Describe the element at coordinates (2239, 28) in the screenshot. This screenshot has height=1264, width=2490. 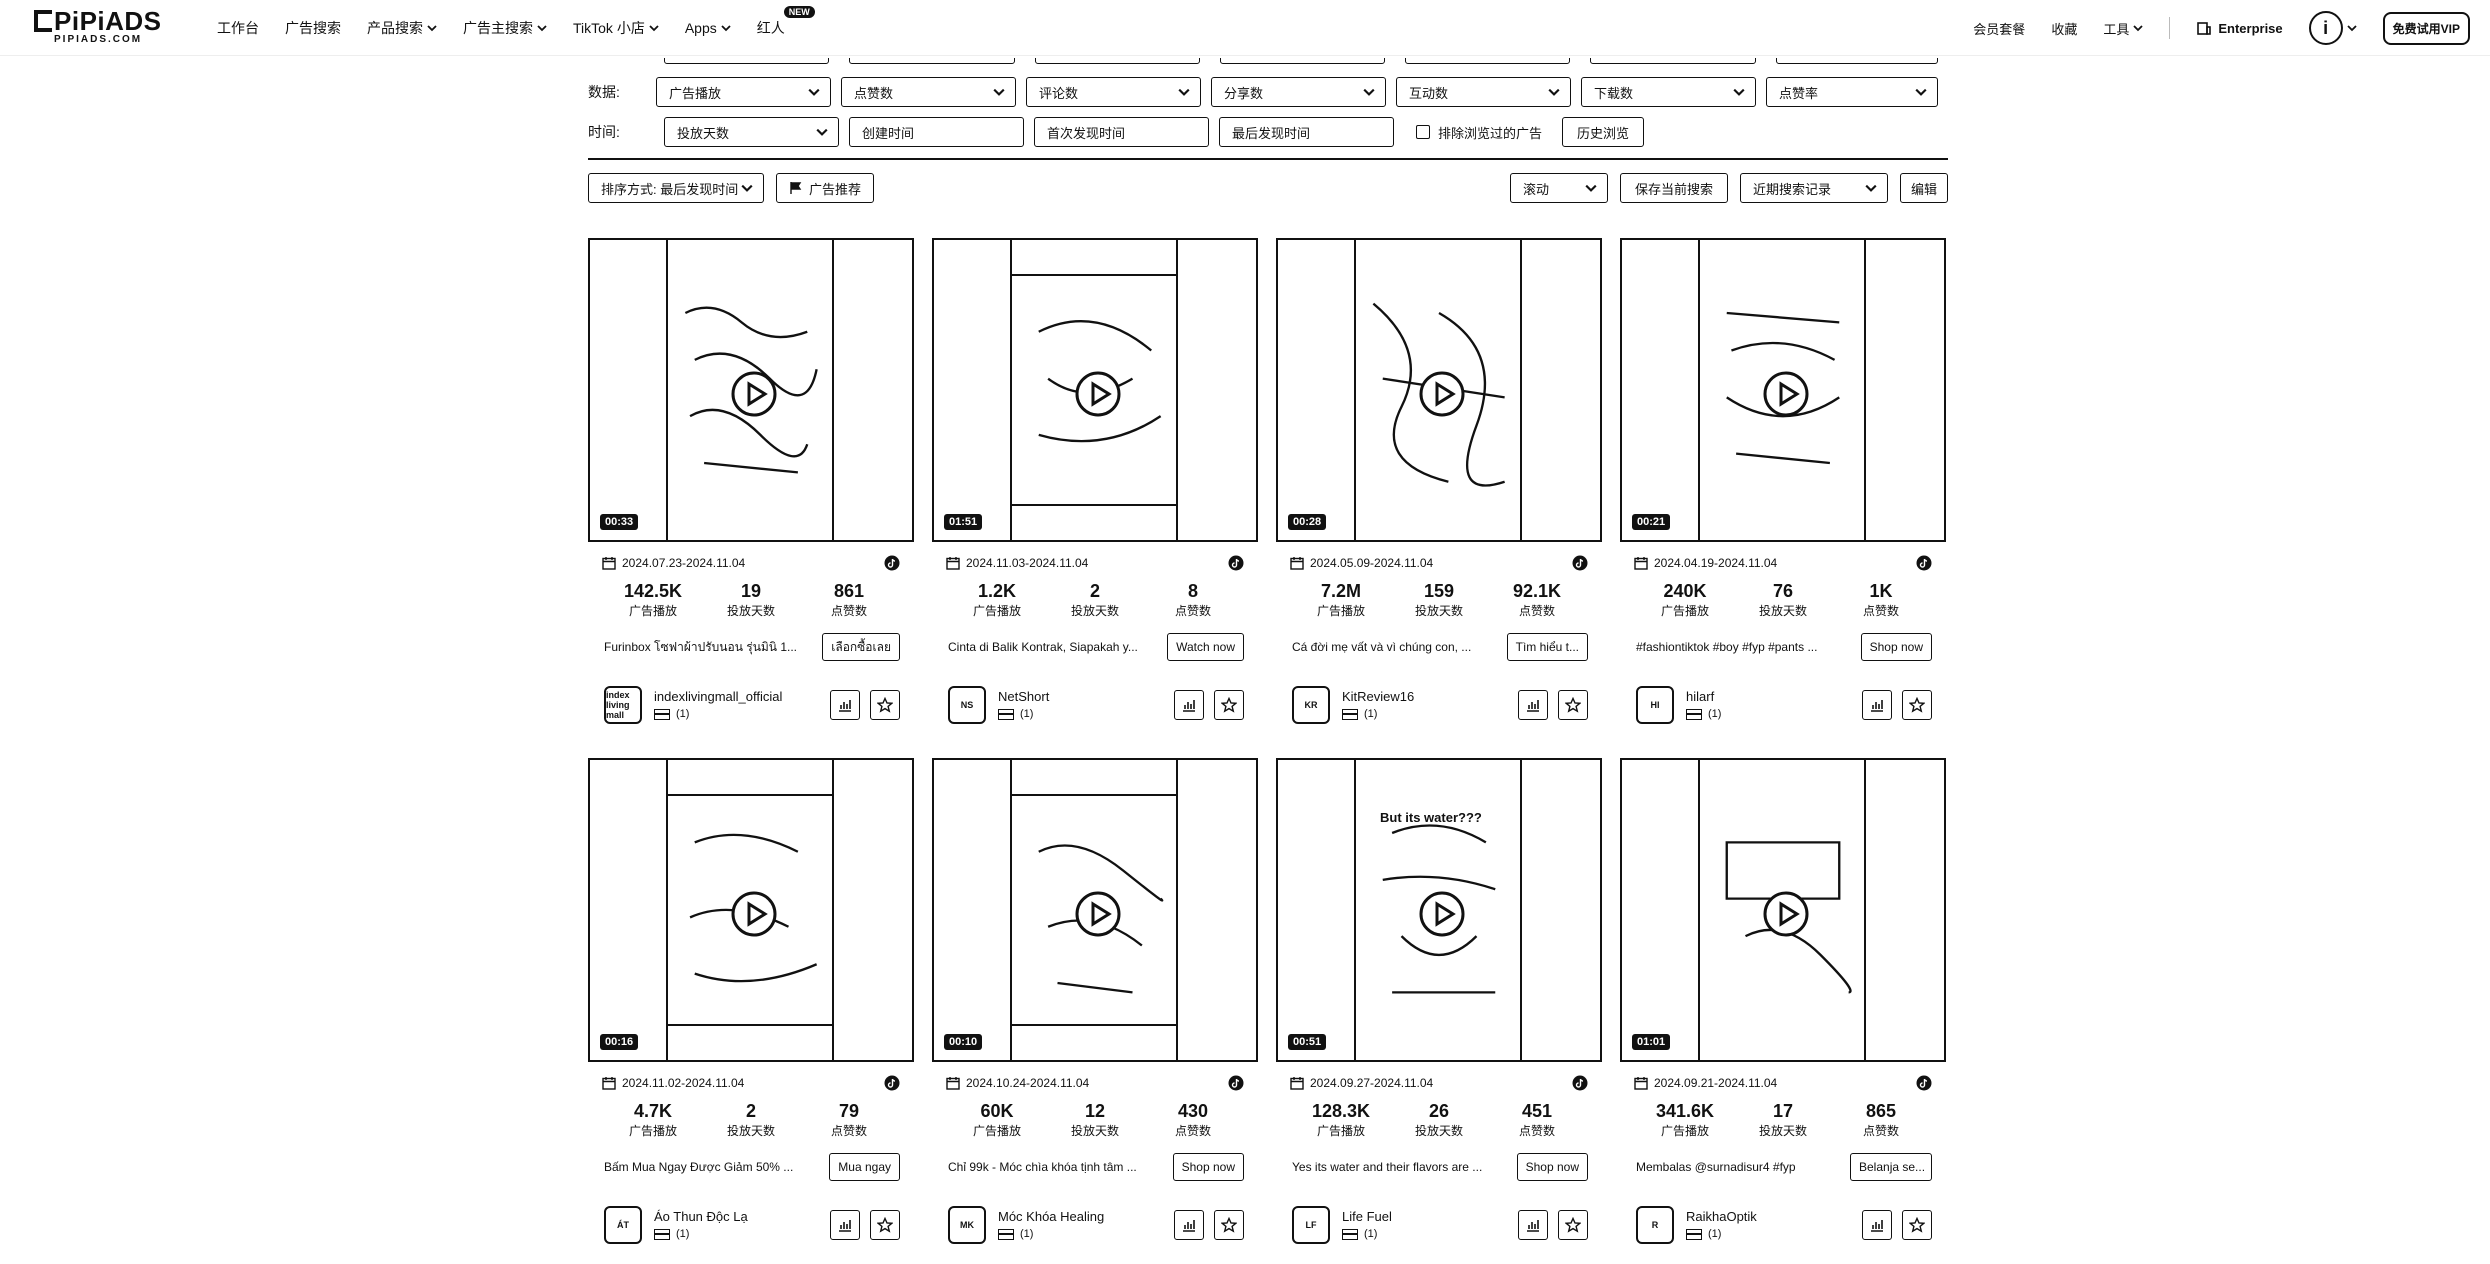
I see `nav-enterprise: Enterprise` at that location.